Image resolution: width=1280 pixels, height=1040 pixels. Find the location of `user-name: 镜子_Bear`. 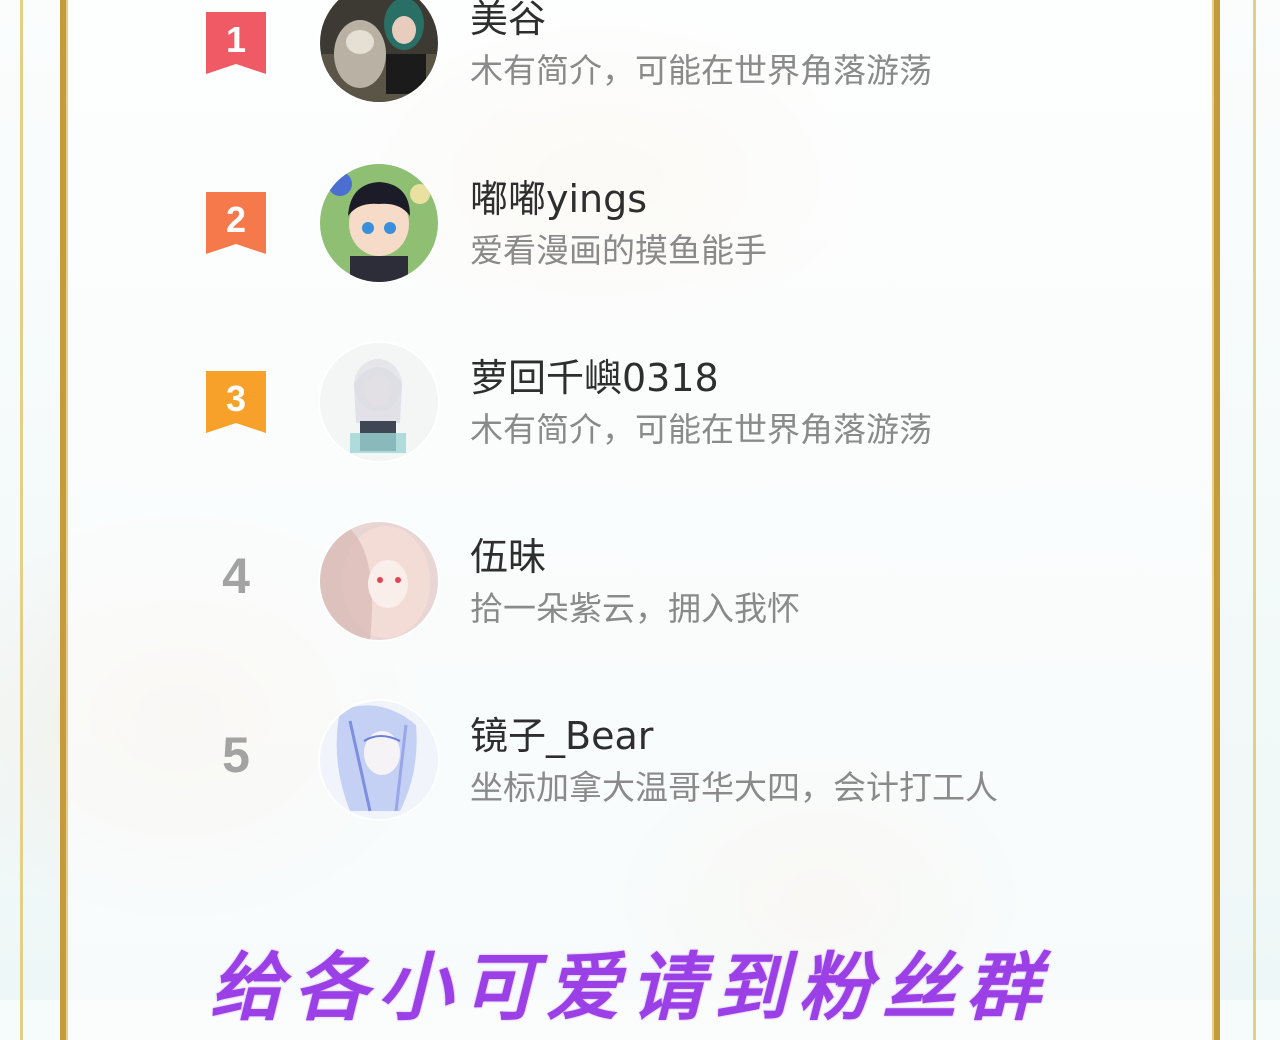

user-name: 镜子_Bear is located at coordinates (561, 732).